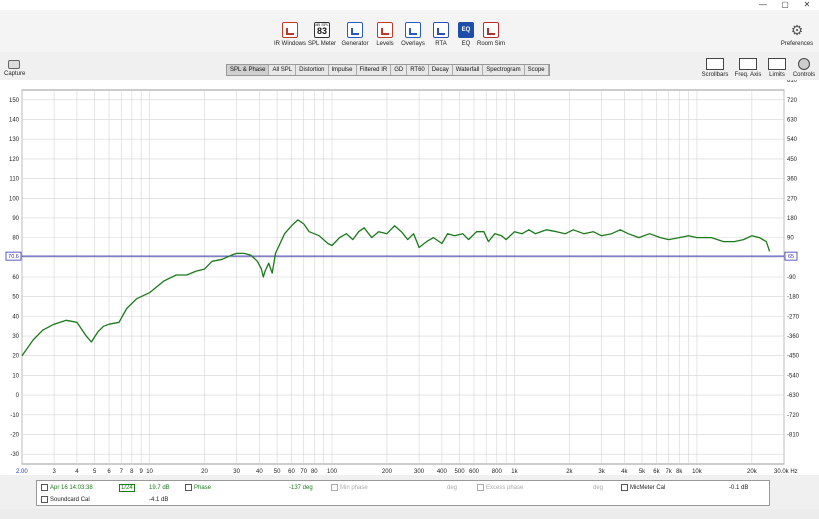  Describe the element at coordinates (334, 487) in the screenshot. I see `min-phase-checkbox` at that location.